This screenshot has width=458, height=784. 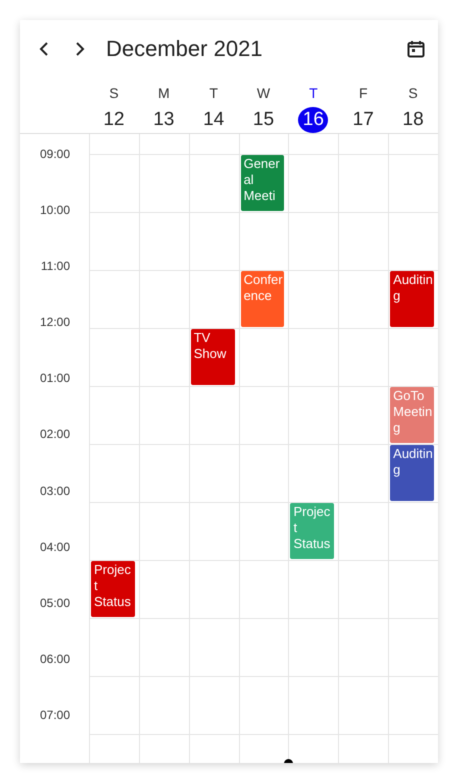 I want to click on date-number: 13, so click(x=163, y=120).